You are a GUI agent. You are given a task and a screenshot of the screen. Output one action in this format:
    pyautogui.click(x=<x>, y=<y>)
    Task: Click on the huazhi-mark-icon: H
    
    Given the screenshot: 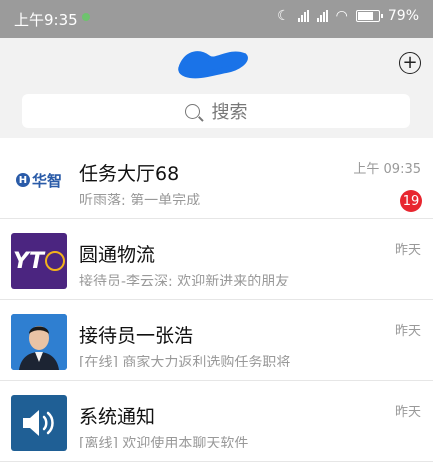 What is the action you would take?
    pyautogui.click(x=22, y=180)
    